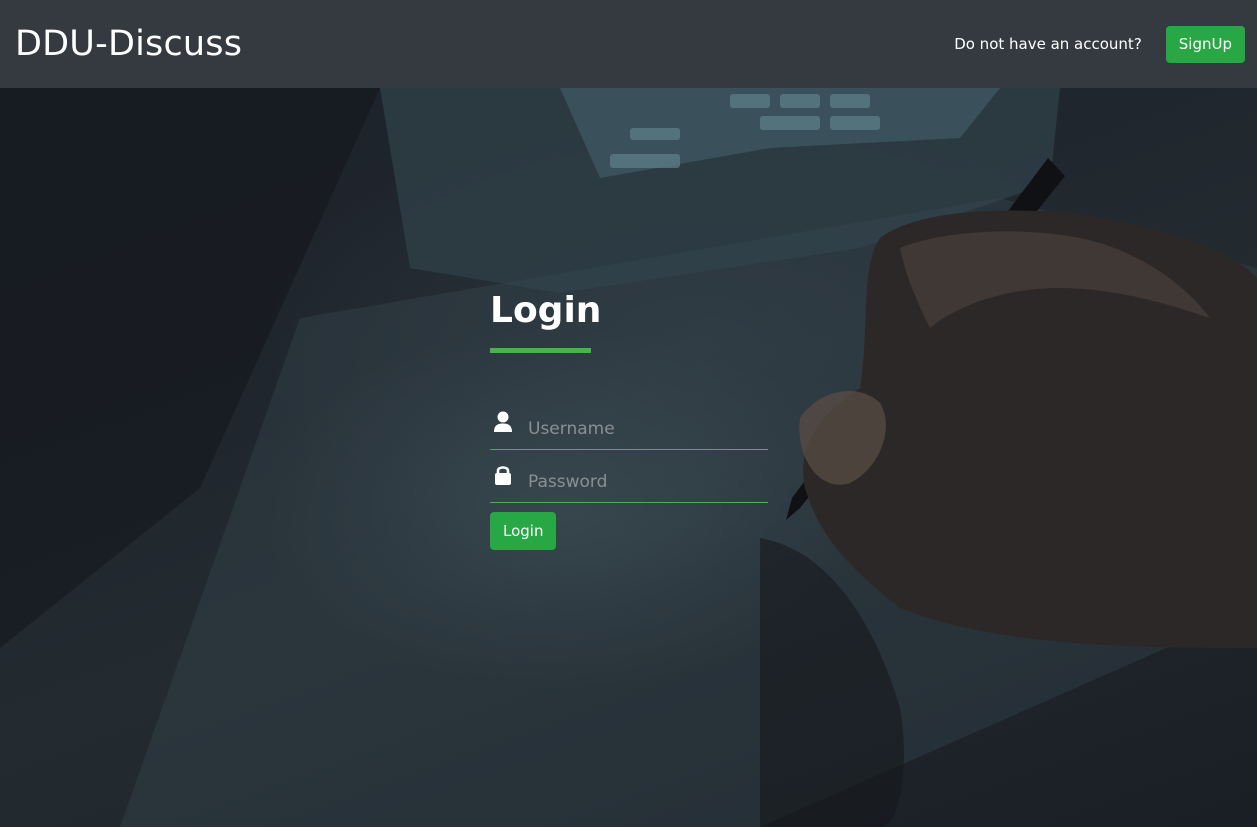 Image resolution: width=1257 pixels, height=827 pixels. What do you see at coordinates (546, 310) in the screenshot?
I see `login-title: Login` at bounding box center [546, 310].